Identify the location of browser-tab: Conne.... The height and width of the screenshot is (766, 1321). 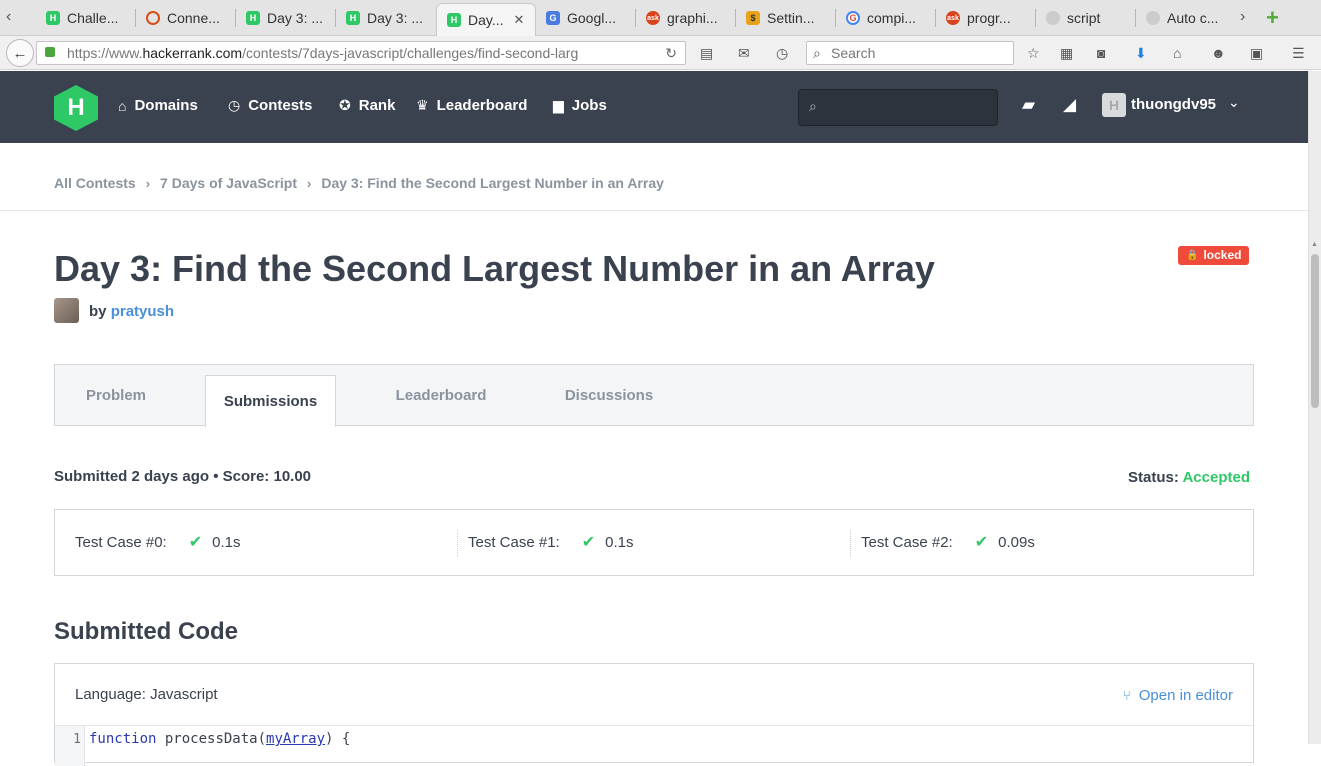
(186, 18).